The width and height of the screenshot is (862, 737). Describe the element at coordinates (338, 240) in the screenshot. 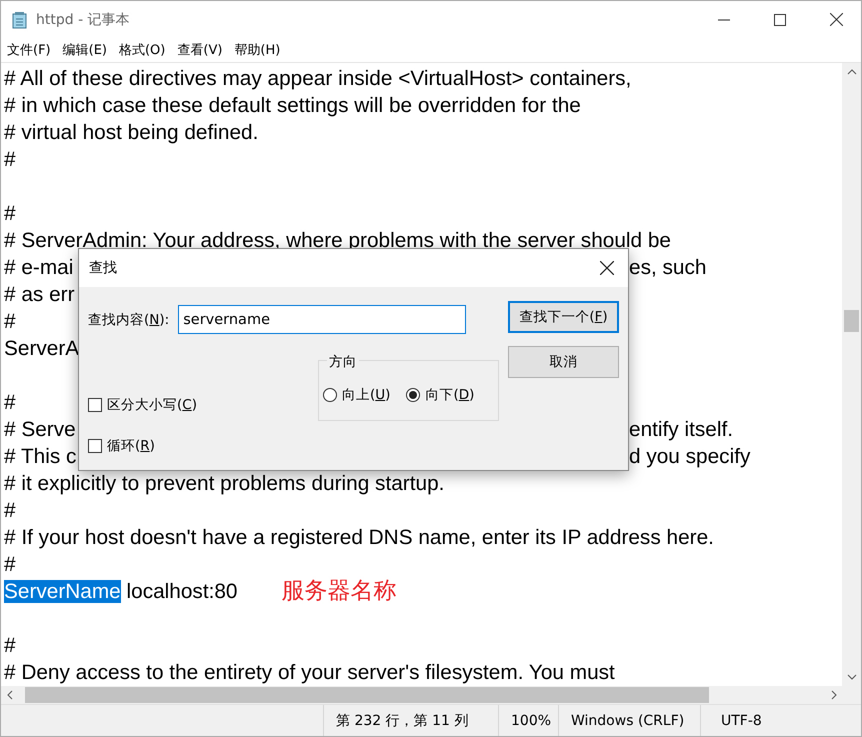

I see `code-line: # ServerAdmin: Your address, where problems with the server should be` at that location.